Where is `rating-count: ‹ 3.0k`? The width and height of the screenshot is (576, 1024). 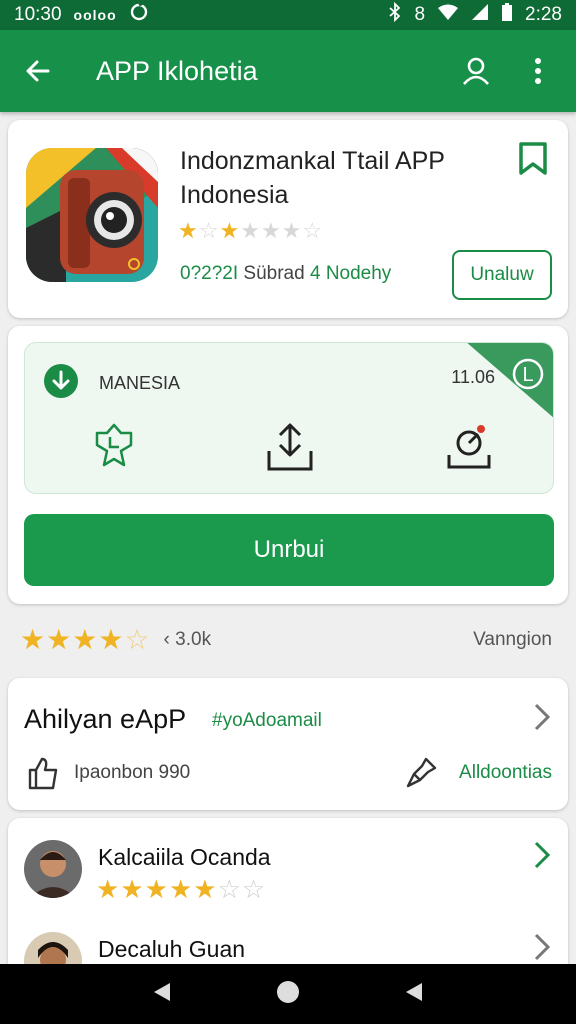 rating-count: ‹ 3.0k is located at coordinates (187, 639).